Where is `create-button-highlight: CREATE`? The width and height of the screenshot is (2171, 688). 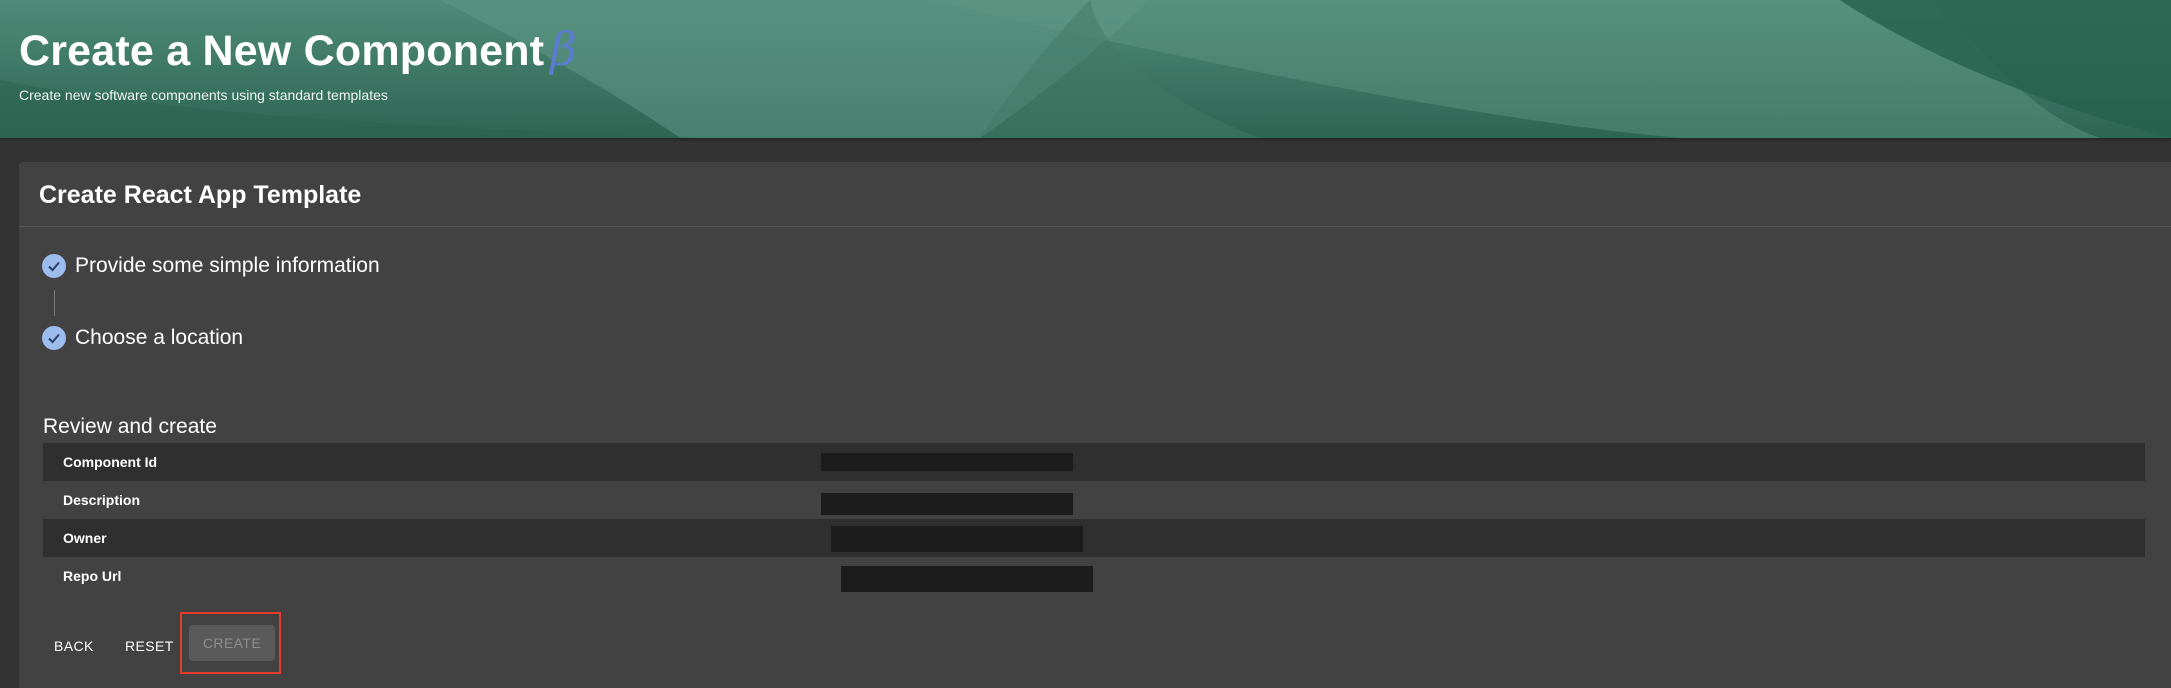
create-button-highlight: CREATE is located at coordinates (230, 643).